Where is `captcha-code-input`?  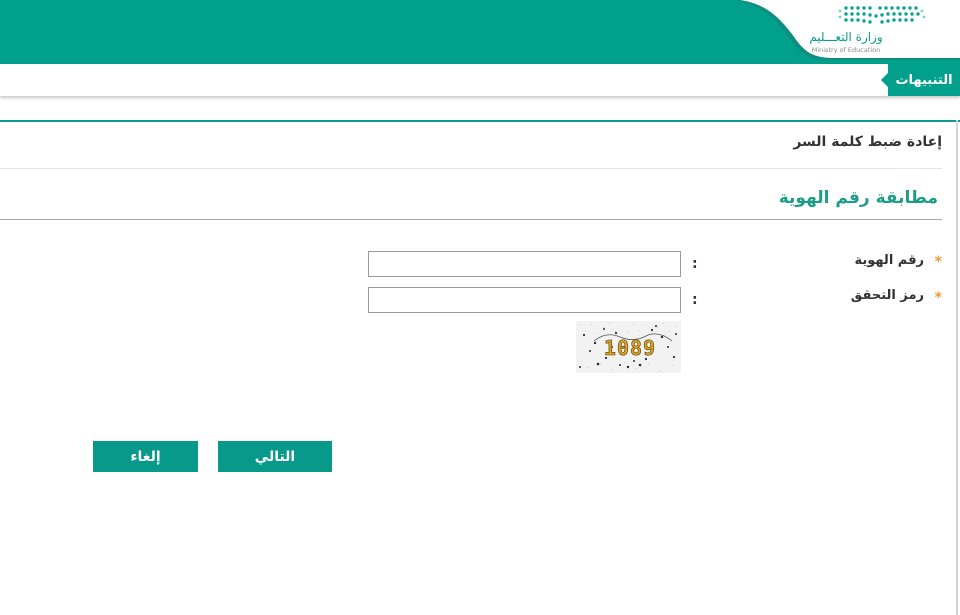
captcha-code-input is located at coordinates (524, 300).